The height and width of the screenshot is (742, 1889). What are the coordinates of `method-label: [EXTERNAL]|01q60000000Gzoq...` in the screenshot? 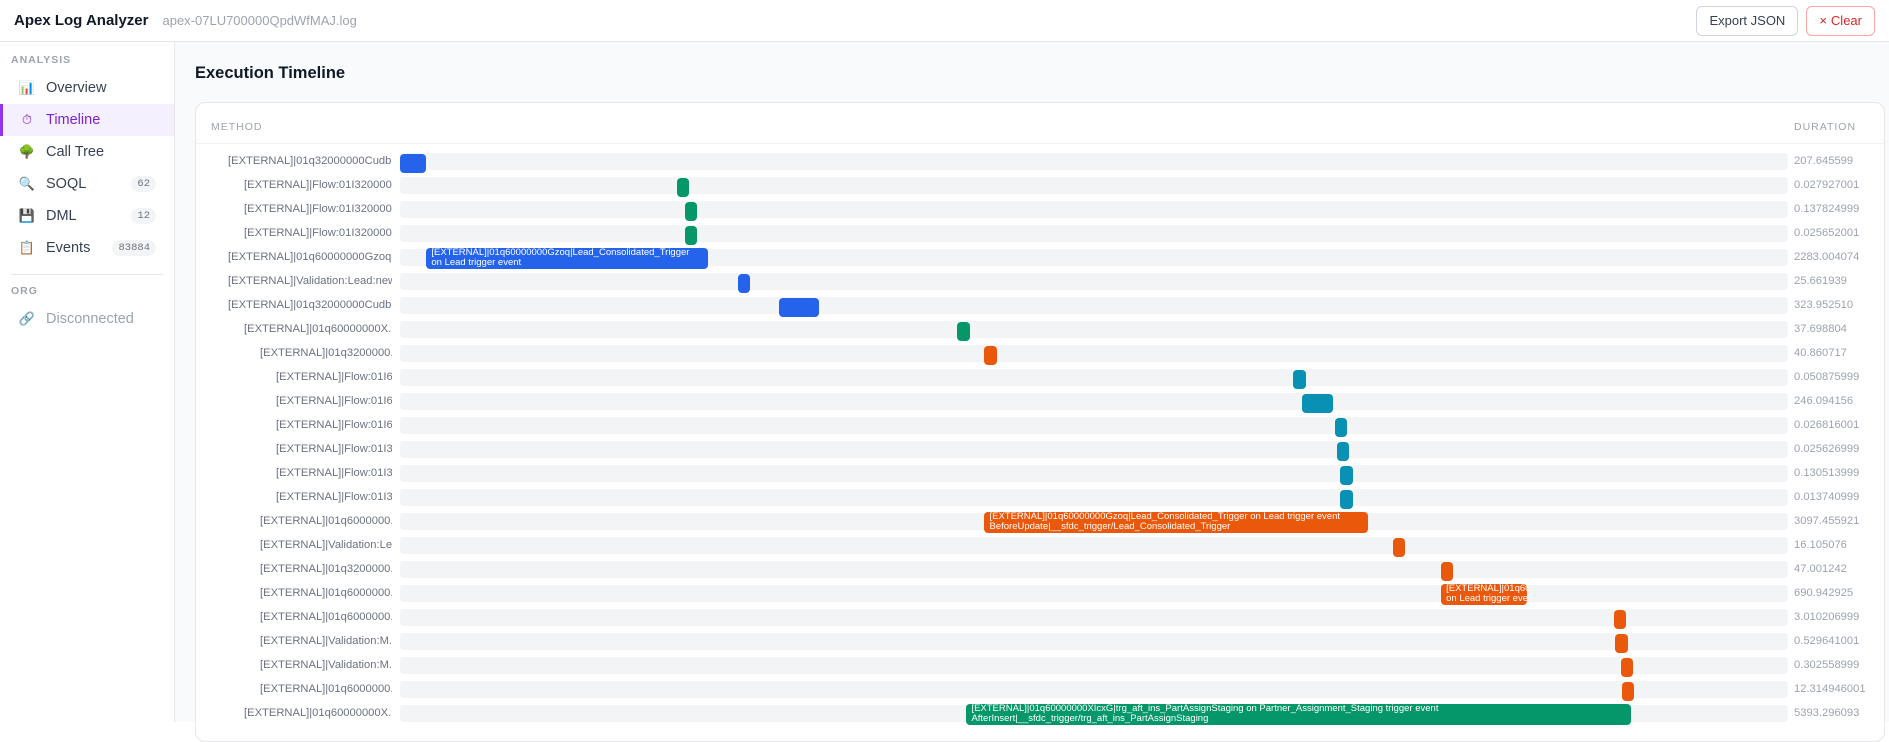 It's located at (310, 257).